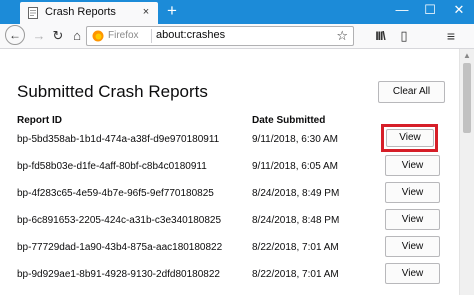 The image size is (474, 295). What do you see at coordinates (15, 35) in the screenshot?
I see `back-button: ←` at bounding box center [15, 35].